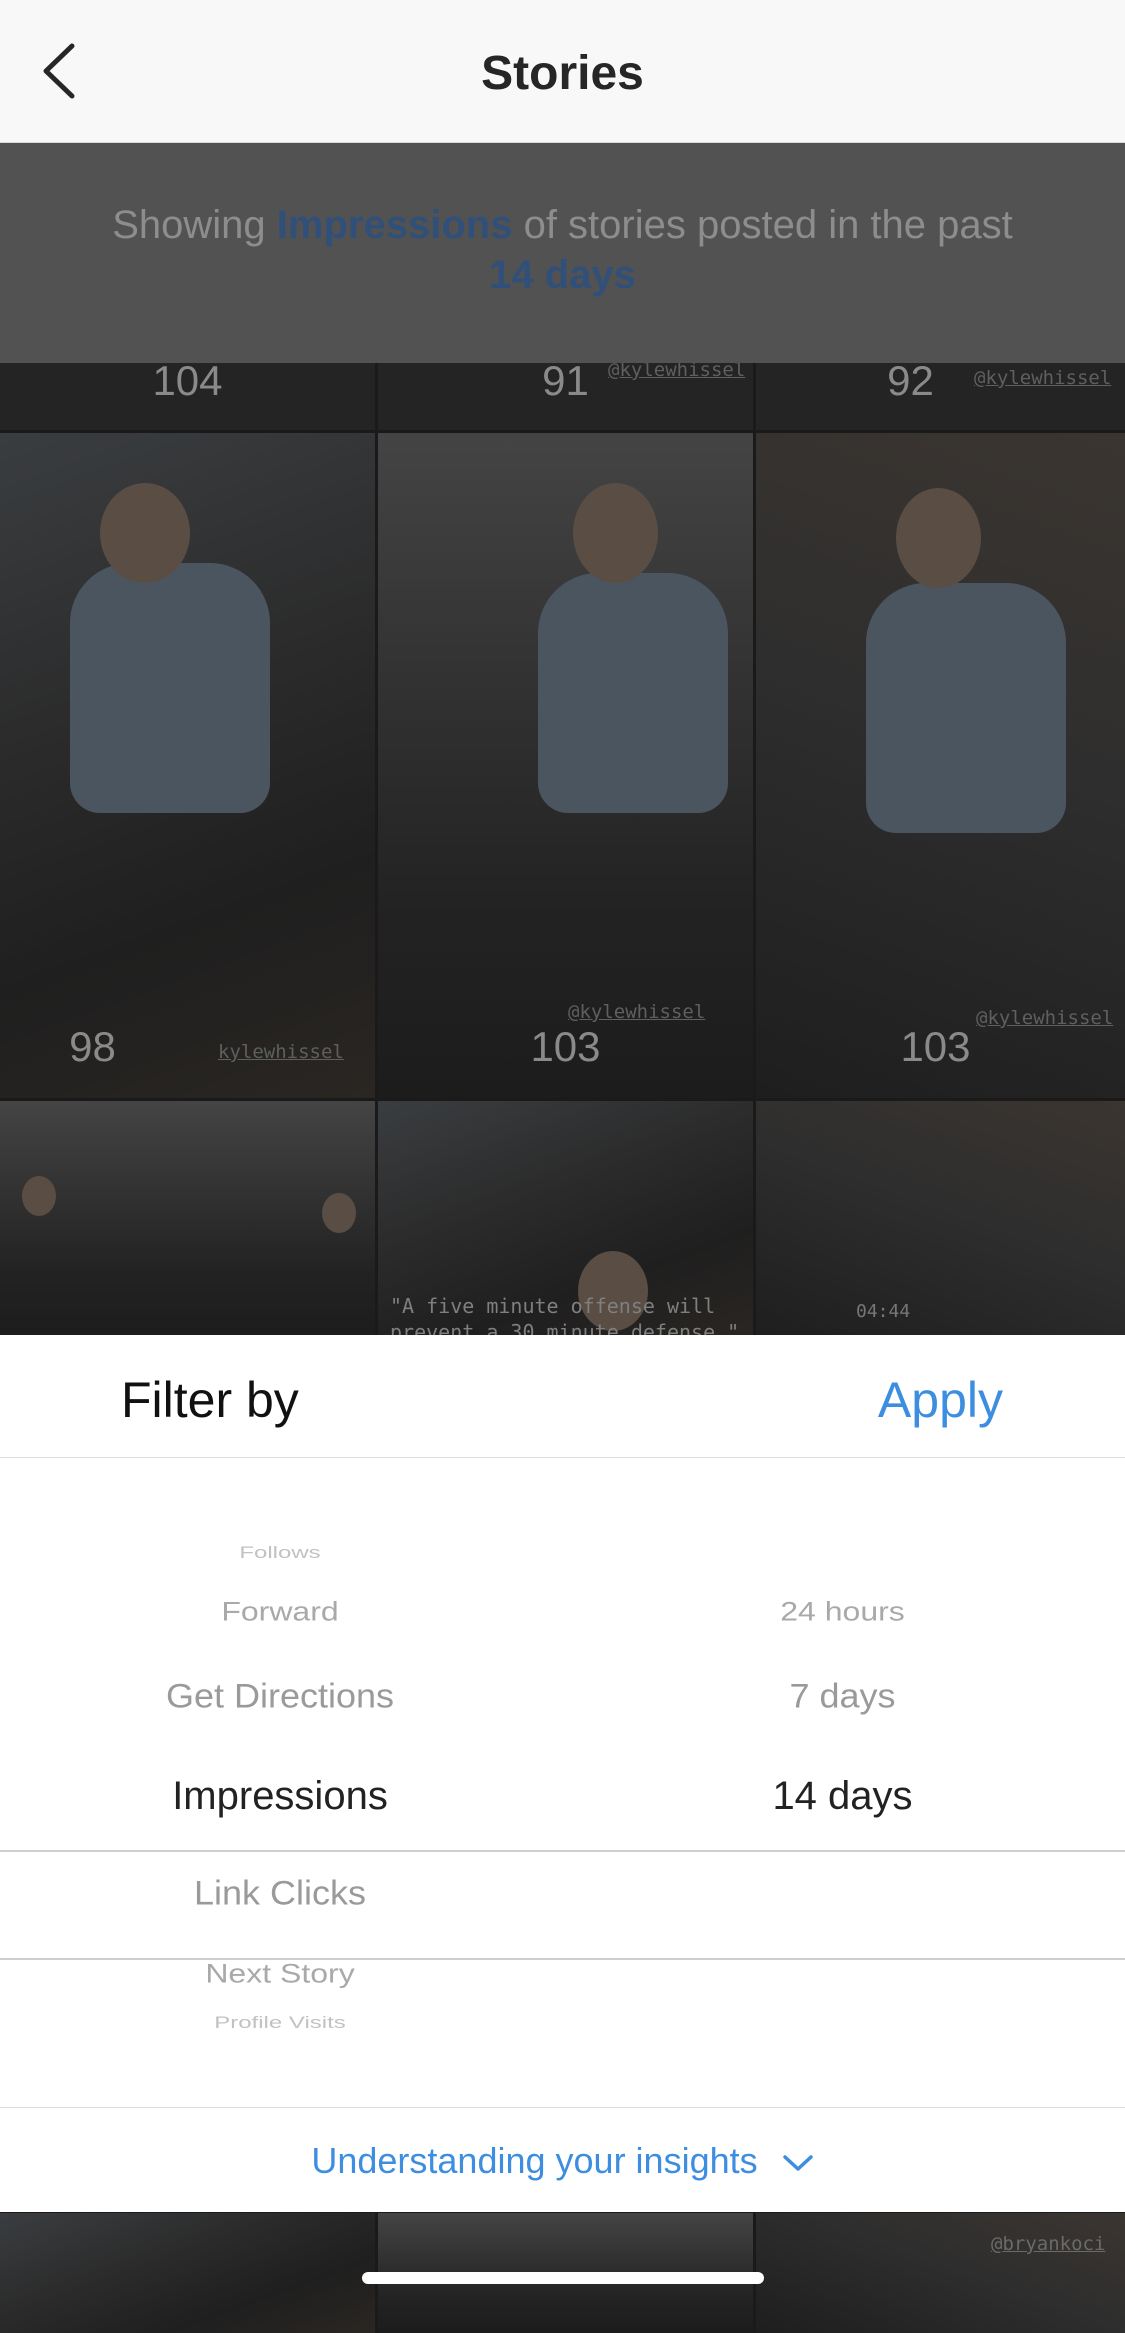 The image size is (1125, 2333). Describe the element at coordinates (562, 275) in the screenshot. I see `banner-period: 14 days` at that location.